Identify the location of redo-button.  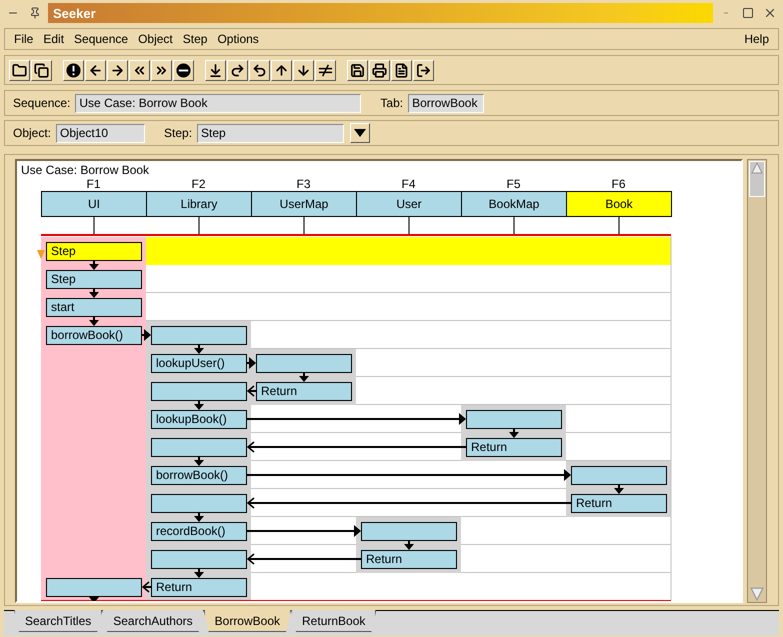
(237, 70).